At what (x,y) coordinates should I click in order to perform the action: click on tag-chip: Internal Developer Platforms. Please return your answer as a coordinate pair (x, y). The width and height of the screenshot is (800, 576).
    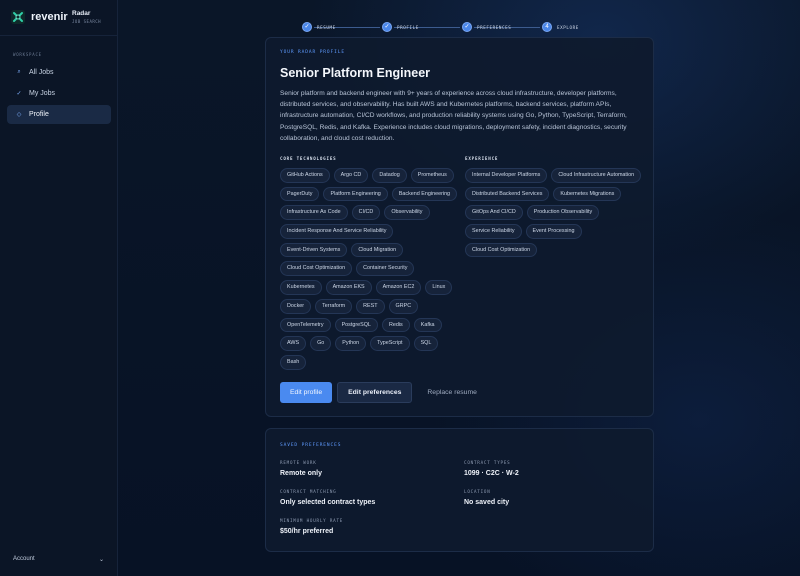
    Looking at the image, I should click on (506, 175).